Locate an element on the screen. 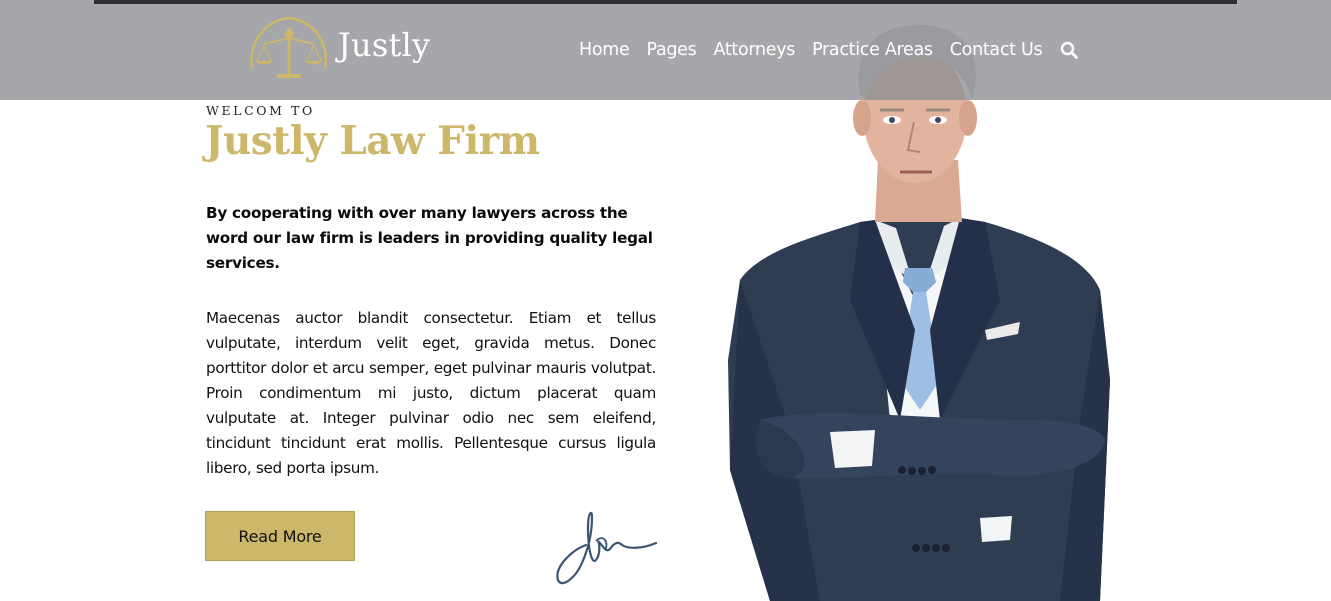  scales-of-justice-icon is located at coordinates (289, 47).